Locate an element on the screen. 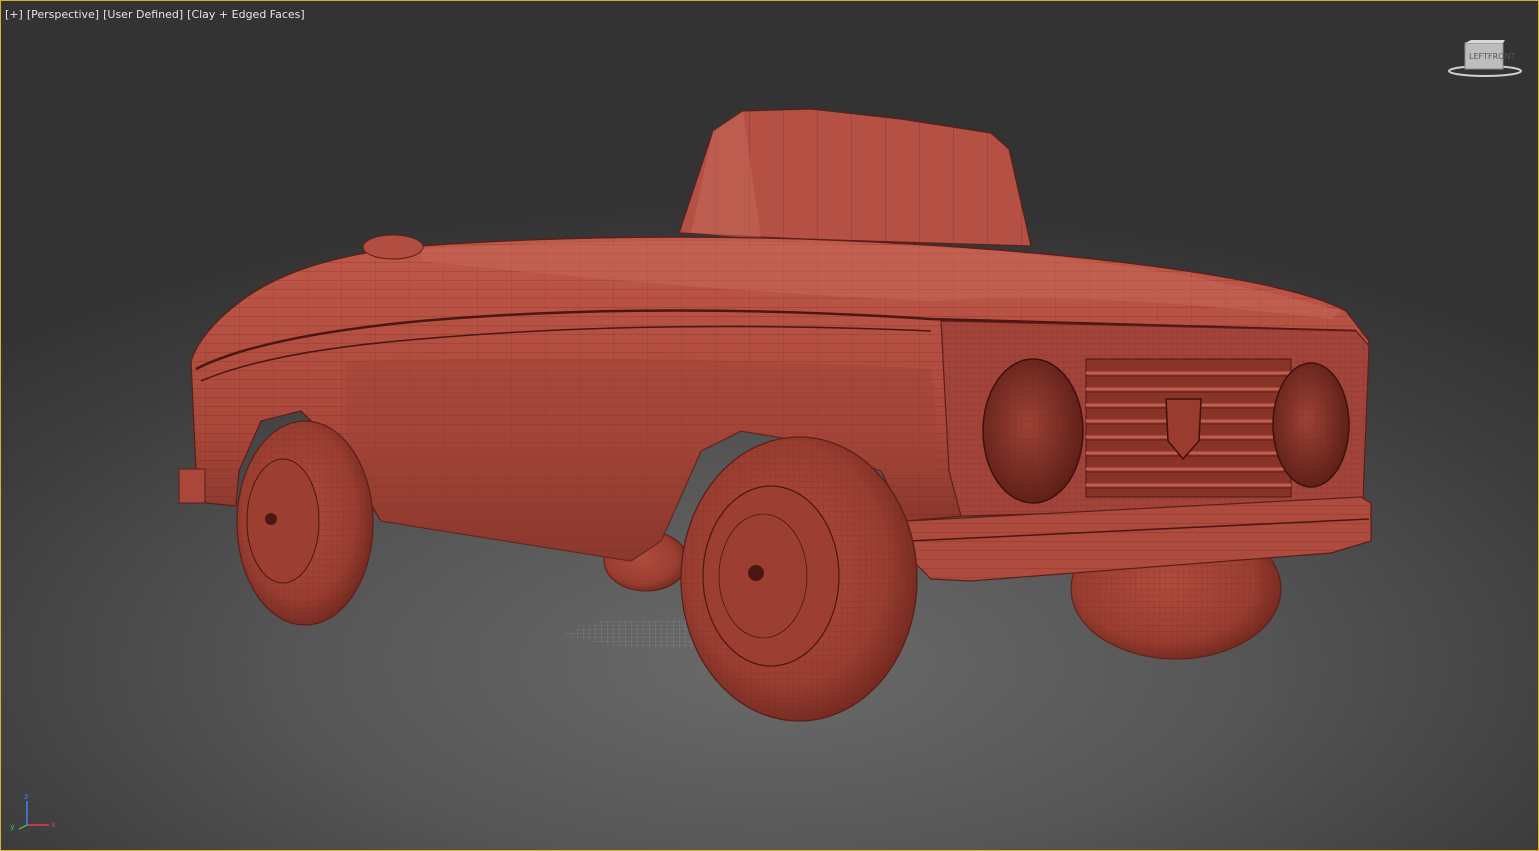 Image resolution: width=1539 pixels, height=851 pixels. viewcube: LEFT FRONT is located at coordinates (1485, 59).